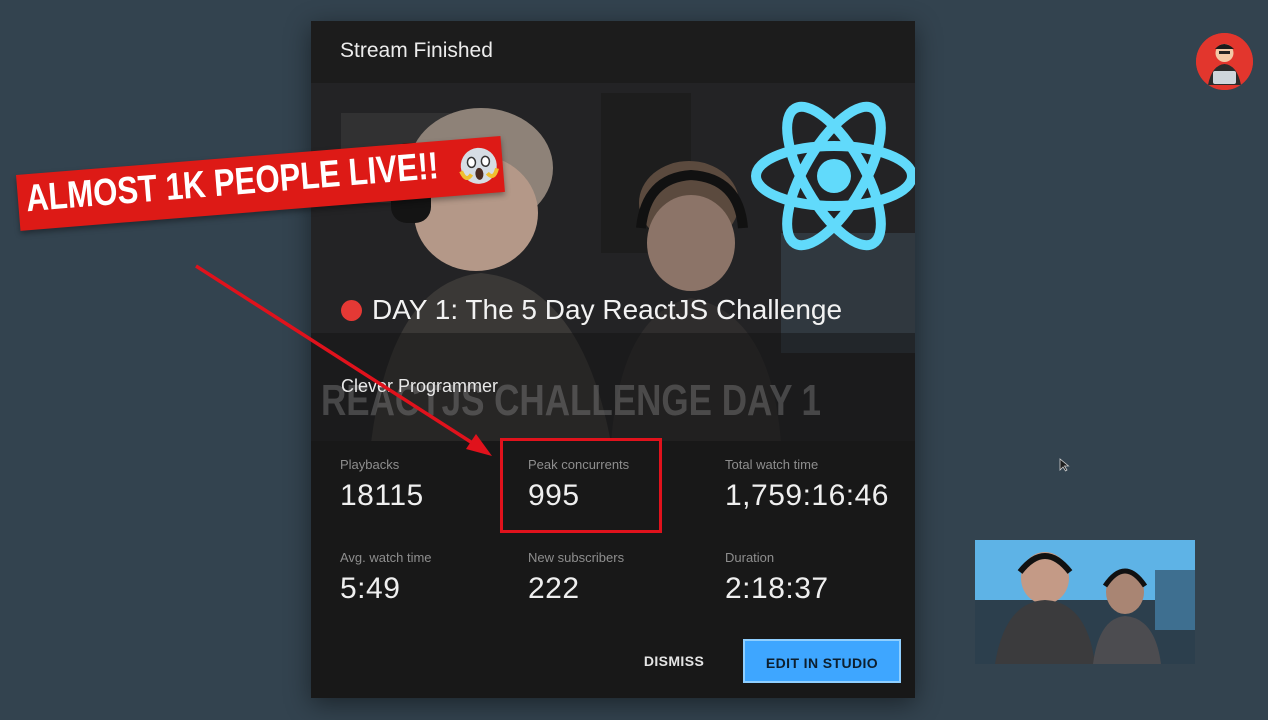  I want to click on channel-avatar, so click(1224, 61).